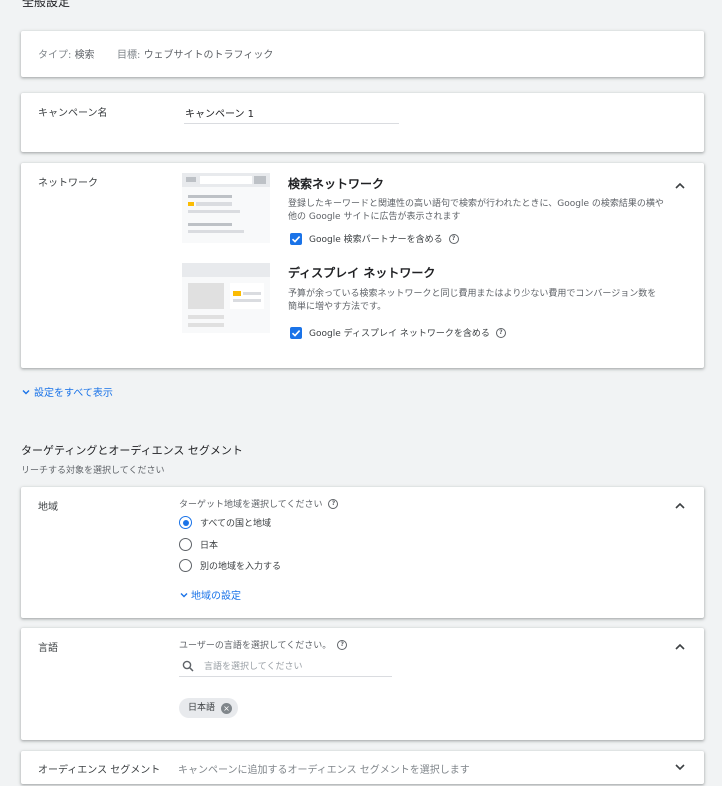  What do you see at coordinates (680, 186) in the screenshot?
I see `collapse-network-chevron-up-icon` at bounding box center [680, 186].